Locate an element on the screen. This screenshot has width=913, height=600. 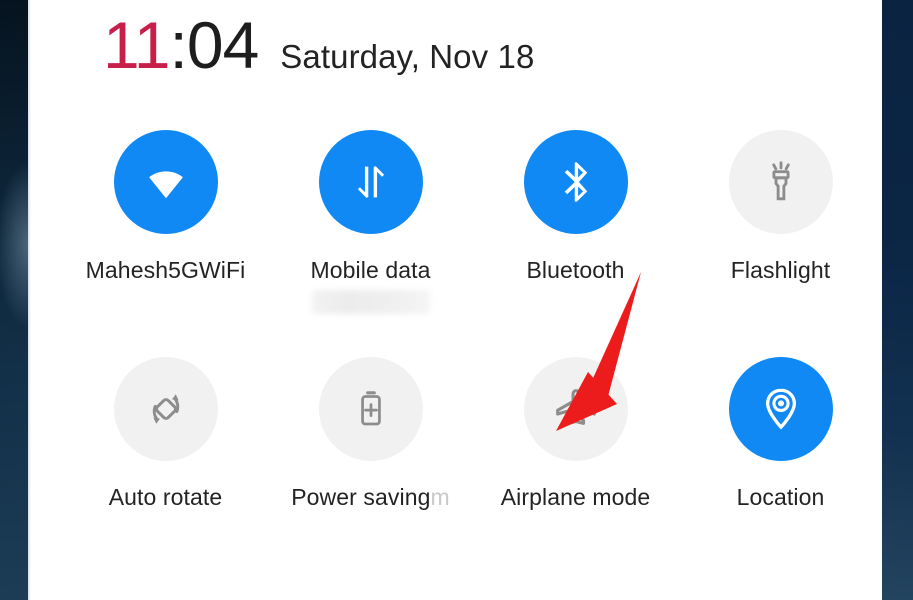
tile-bluetooth-label: Bluetooth is located at coordinates (575, 270).